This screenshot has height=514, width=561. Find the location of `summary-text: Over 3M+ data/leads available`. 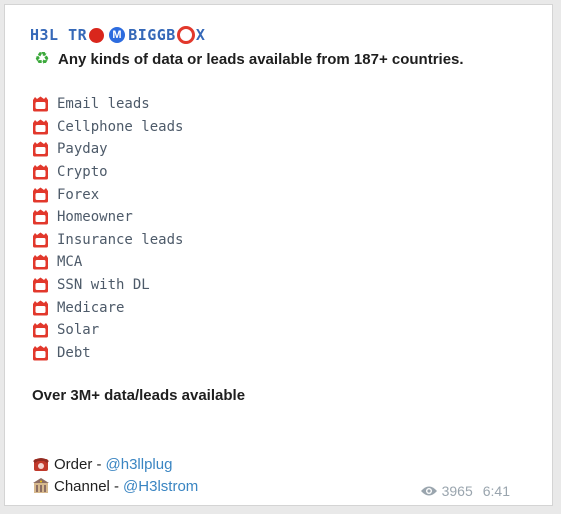

summary-text: Over 3M+ data/leads available is located at coordinates (139, 395).